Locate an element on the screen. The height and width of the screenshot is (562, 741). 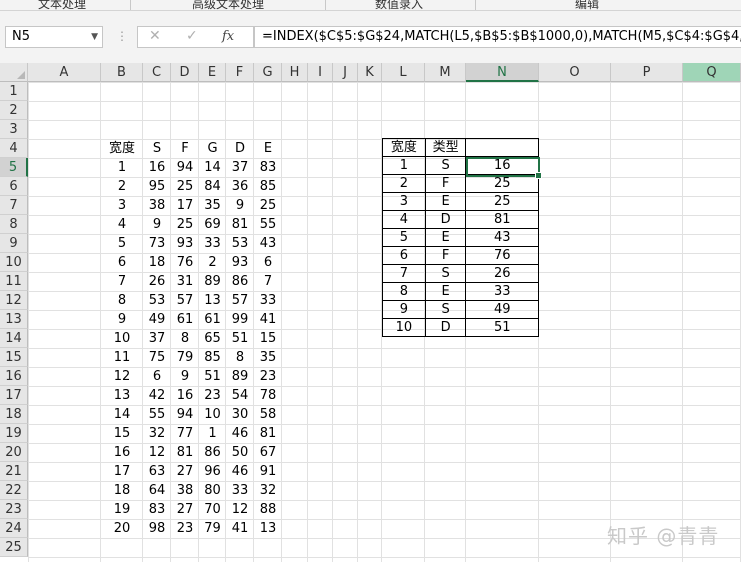
lookup-header-cell: 宽度 is located at coordinates (404, 147).